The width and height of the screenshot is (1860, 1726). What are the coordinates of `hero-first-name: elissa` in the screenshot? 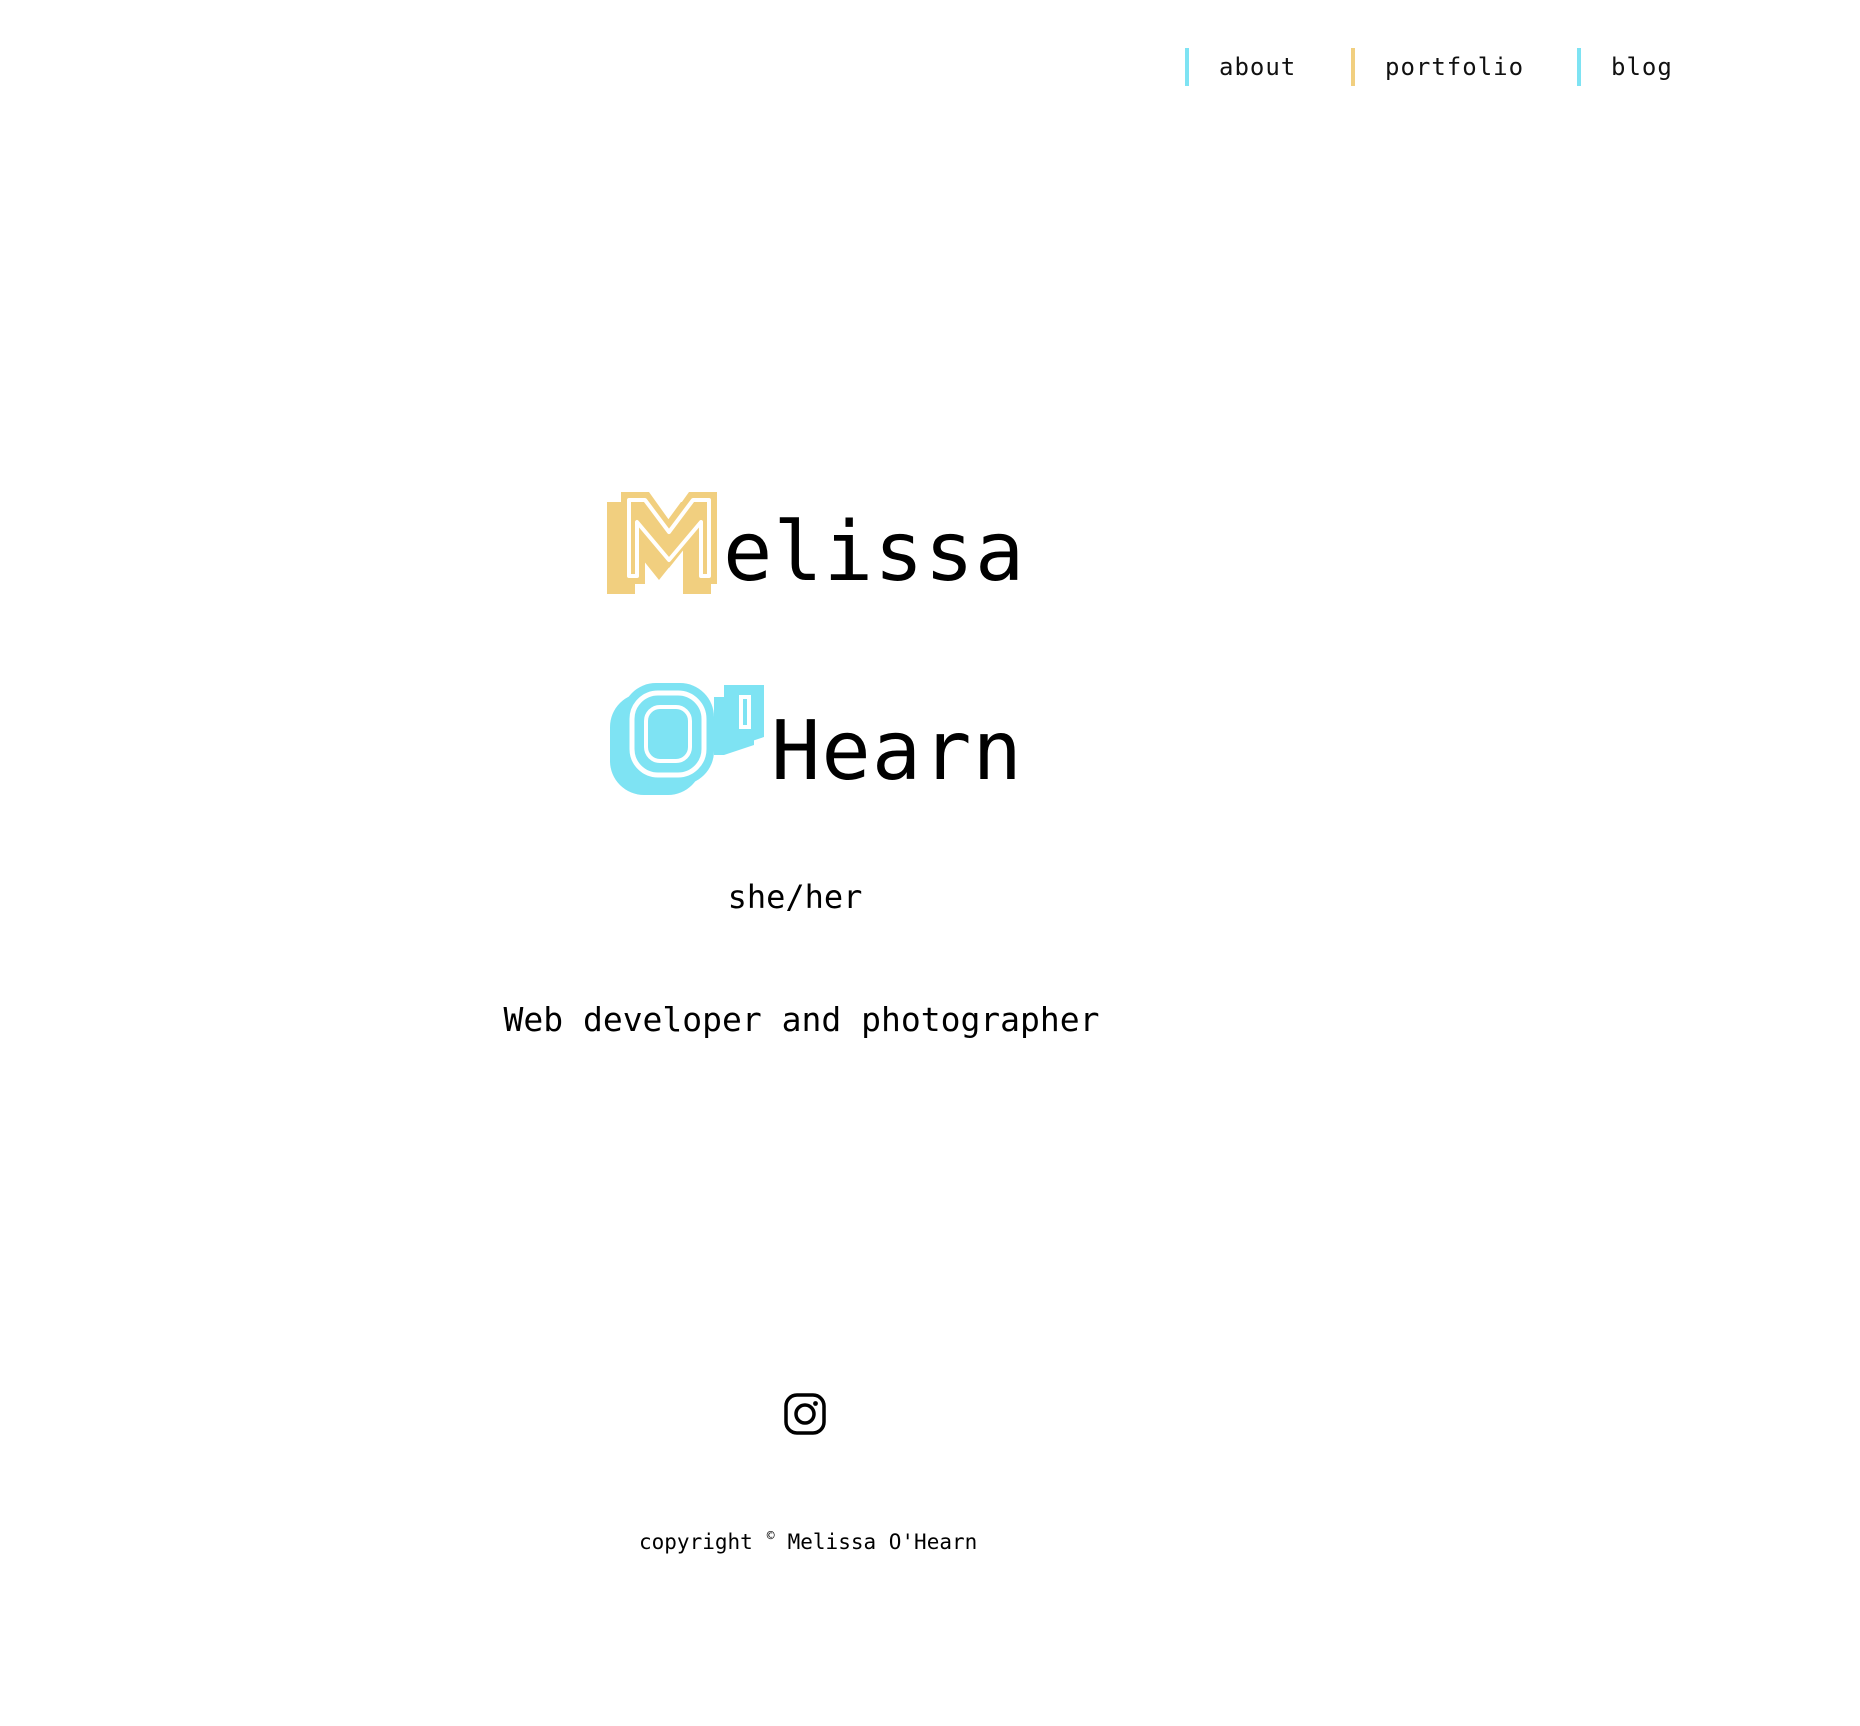 It's located at (816, 543).